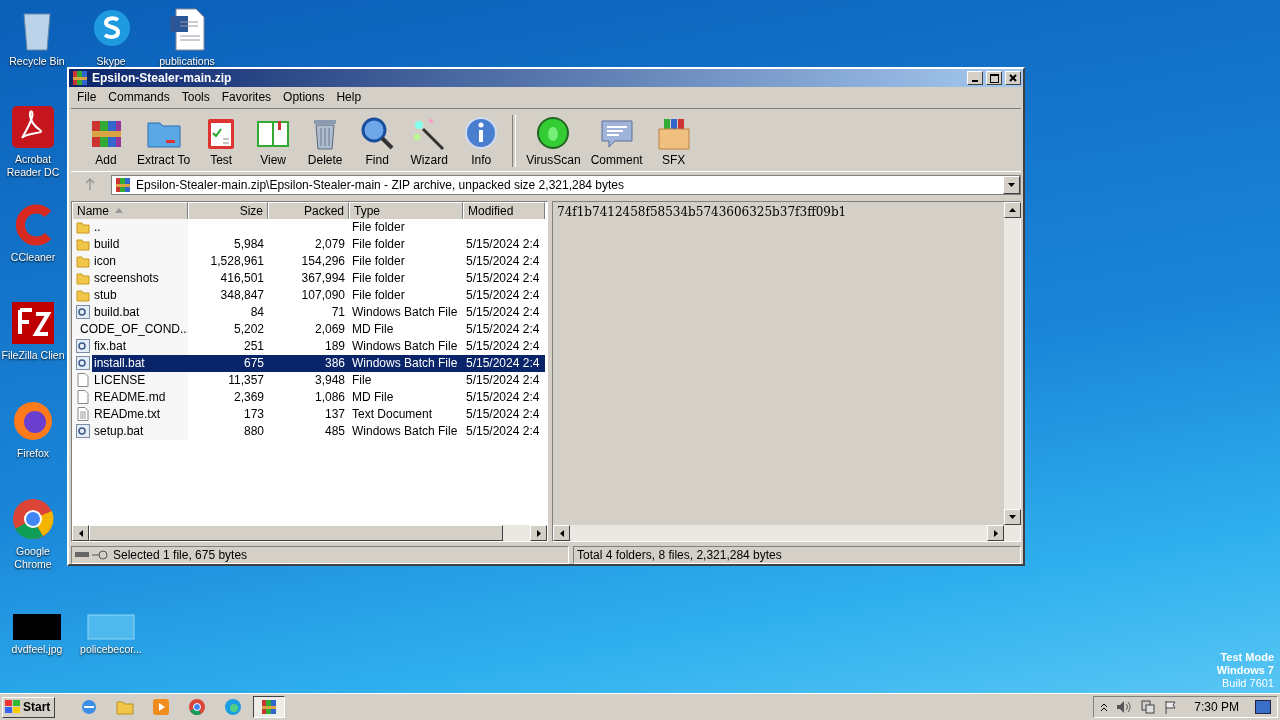 The width and height of the screenshot is (1280, 720). What do you see at coordinates (673, 142) in the screenshot?
I see `toolbar-button: SFX` at bounding box center [673, 142].